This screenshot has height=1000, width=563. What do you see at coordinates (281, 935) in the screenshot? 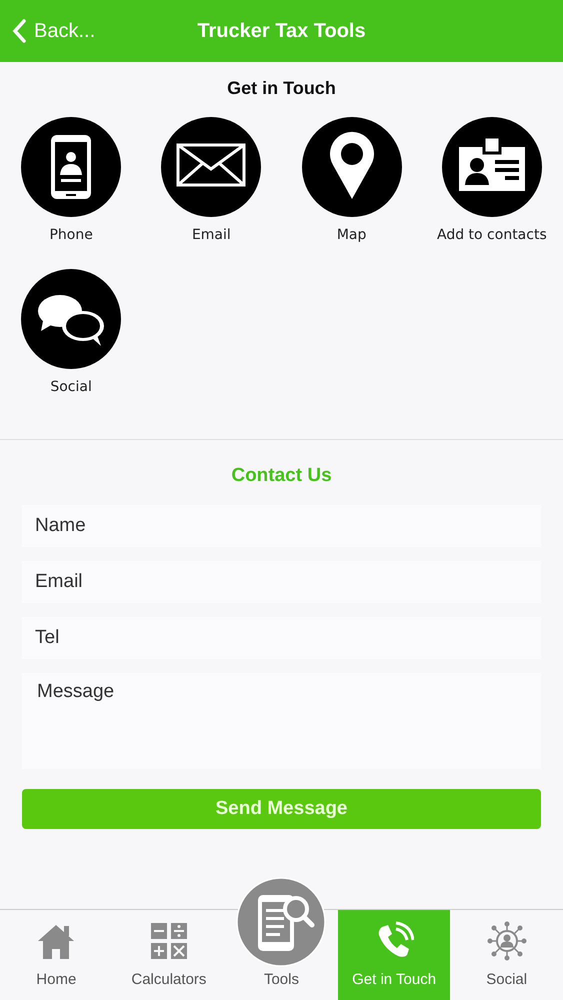
I see `tab: Tools` at bounding box center [281, 935].